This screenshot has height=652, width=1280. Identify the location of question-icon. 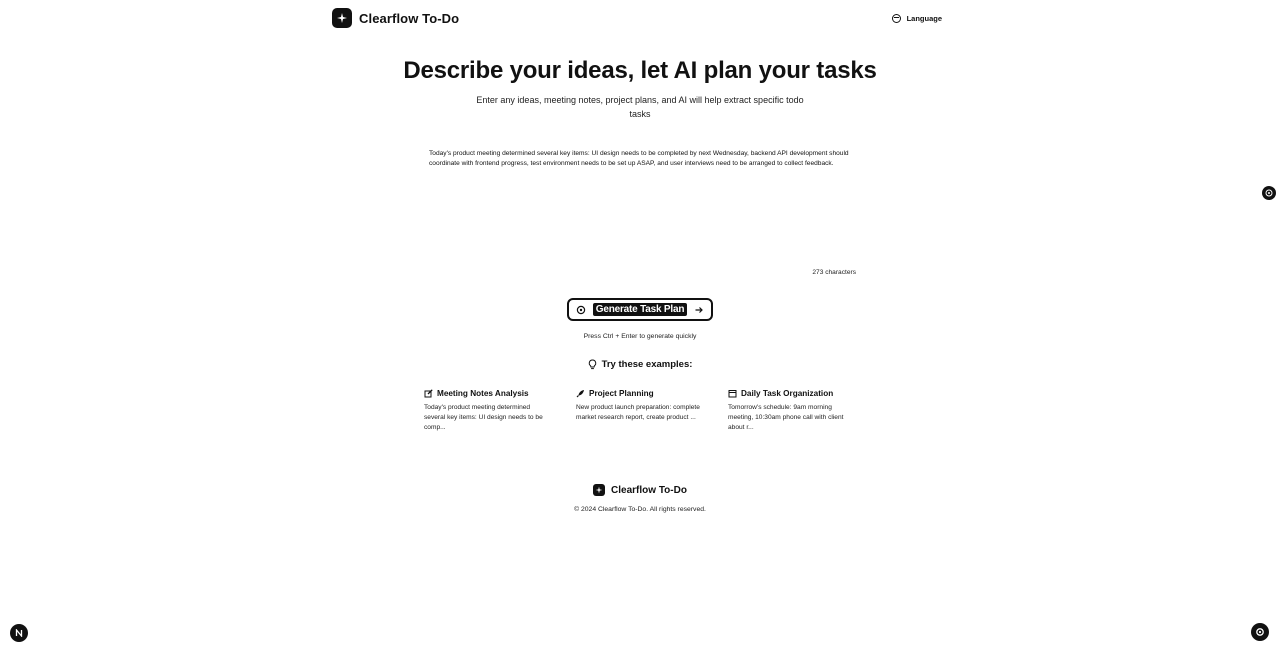
(1269, 193).